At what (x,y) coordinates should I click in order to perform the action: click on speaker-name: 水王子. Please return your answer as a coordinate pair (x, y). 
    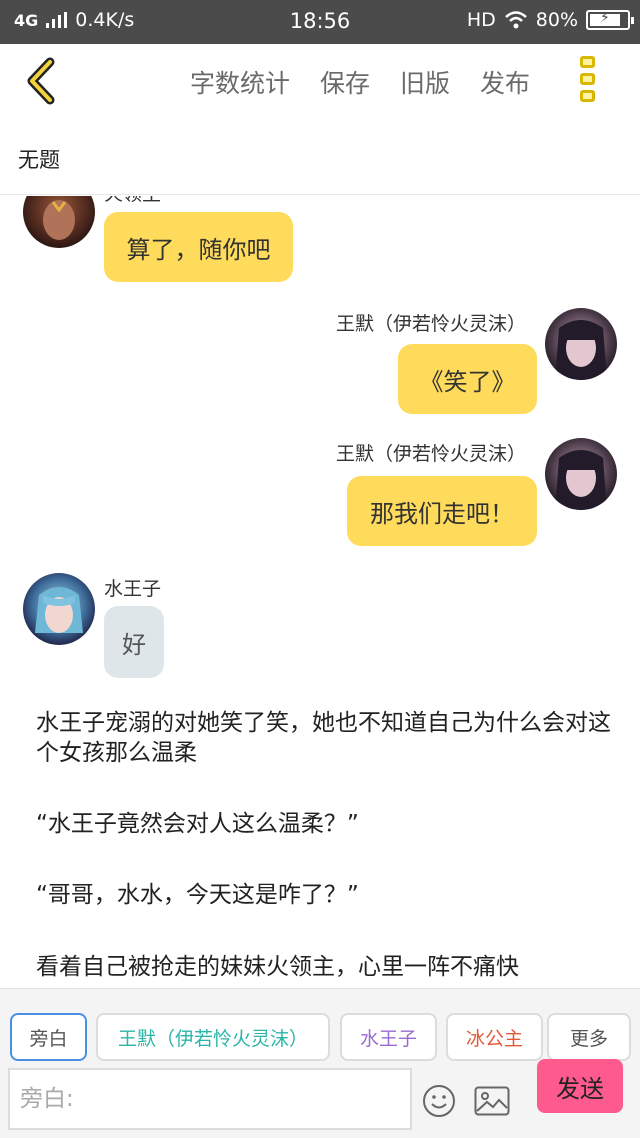
    Looking at the image, I should click on (133, 589).